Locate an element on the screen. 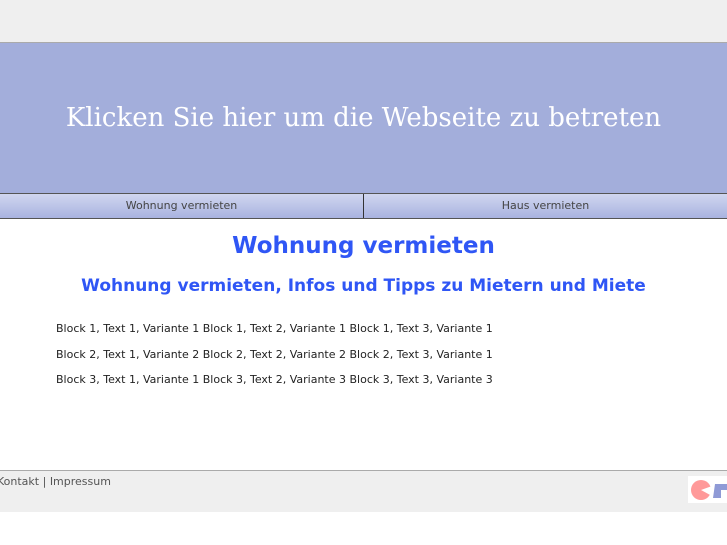 This screenshot has height=545, width=727. page-title: Wohnung vermieten is located at coordinates (363, 246).